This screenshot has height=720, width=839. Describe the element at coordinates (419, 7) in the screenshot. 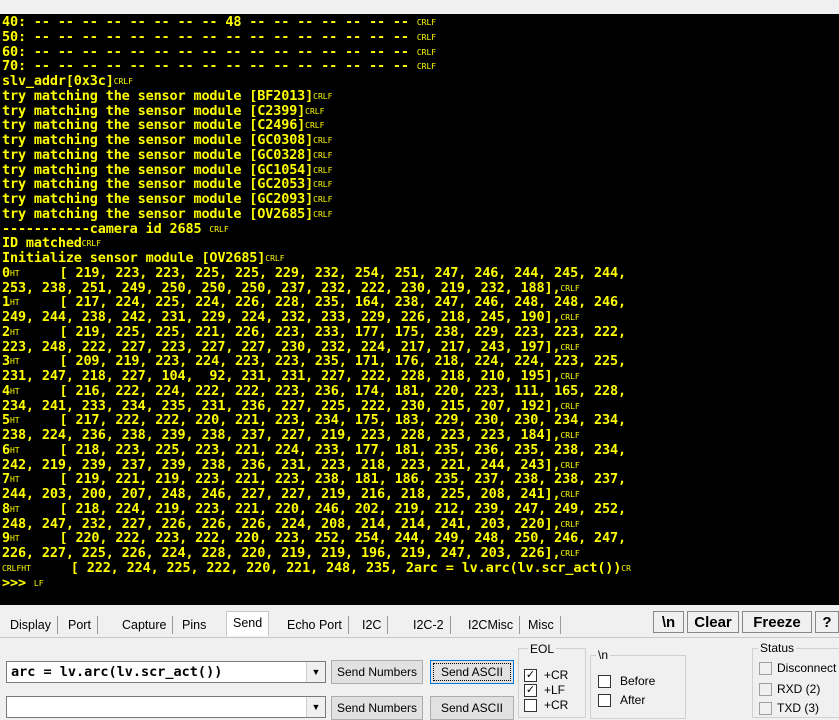

I see `title-strip` at that location.